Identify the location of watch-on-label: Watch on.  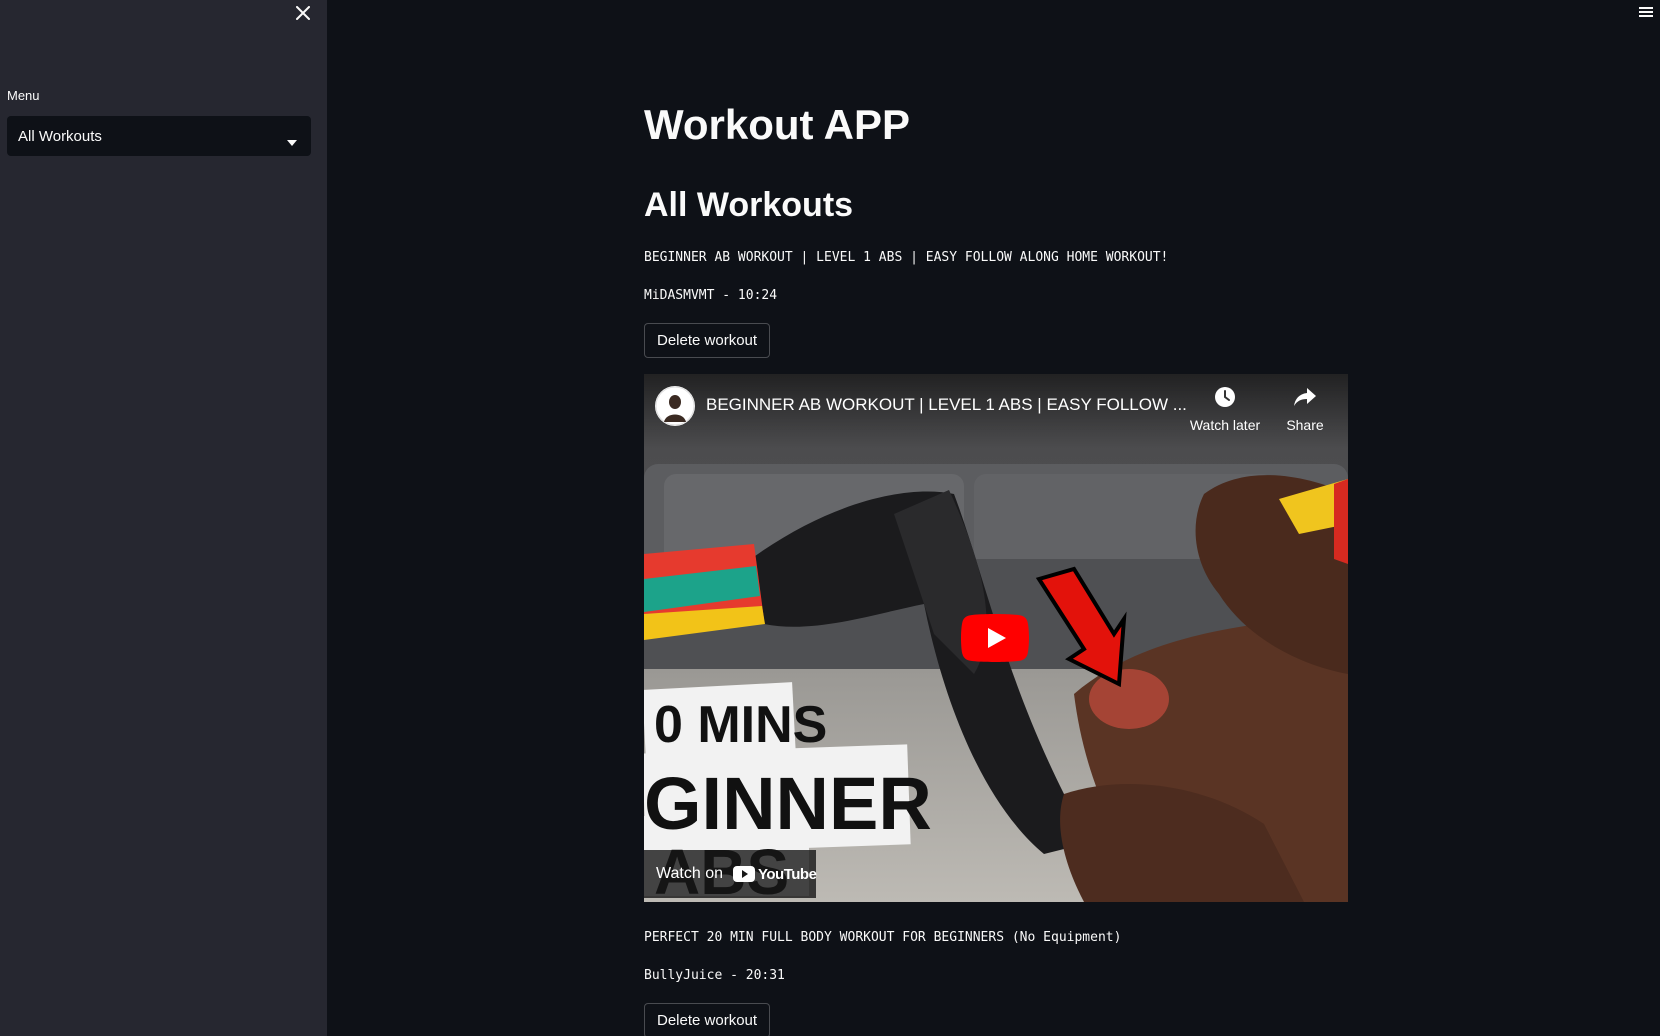
(689, 873).